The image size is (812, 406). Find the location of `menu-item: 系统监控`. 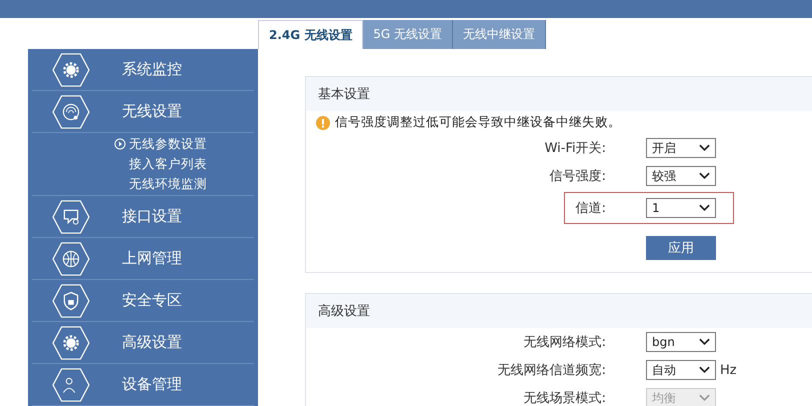

menu-item: 系统监控 is located at coordinates (152, 69).